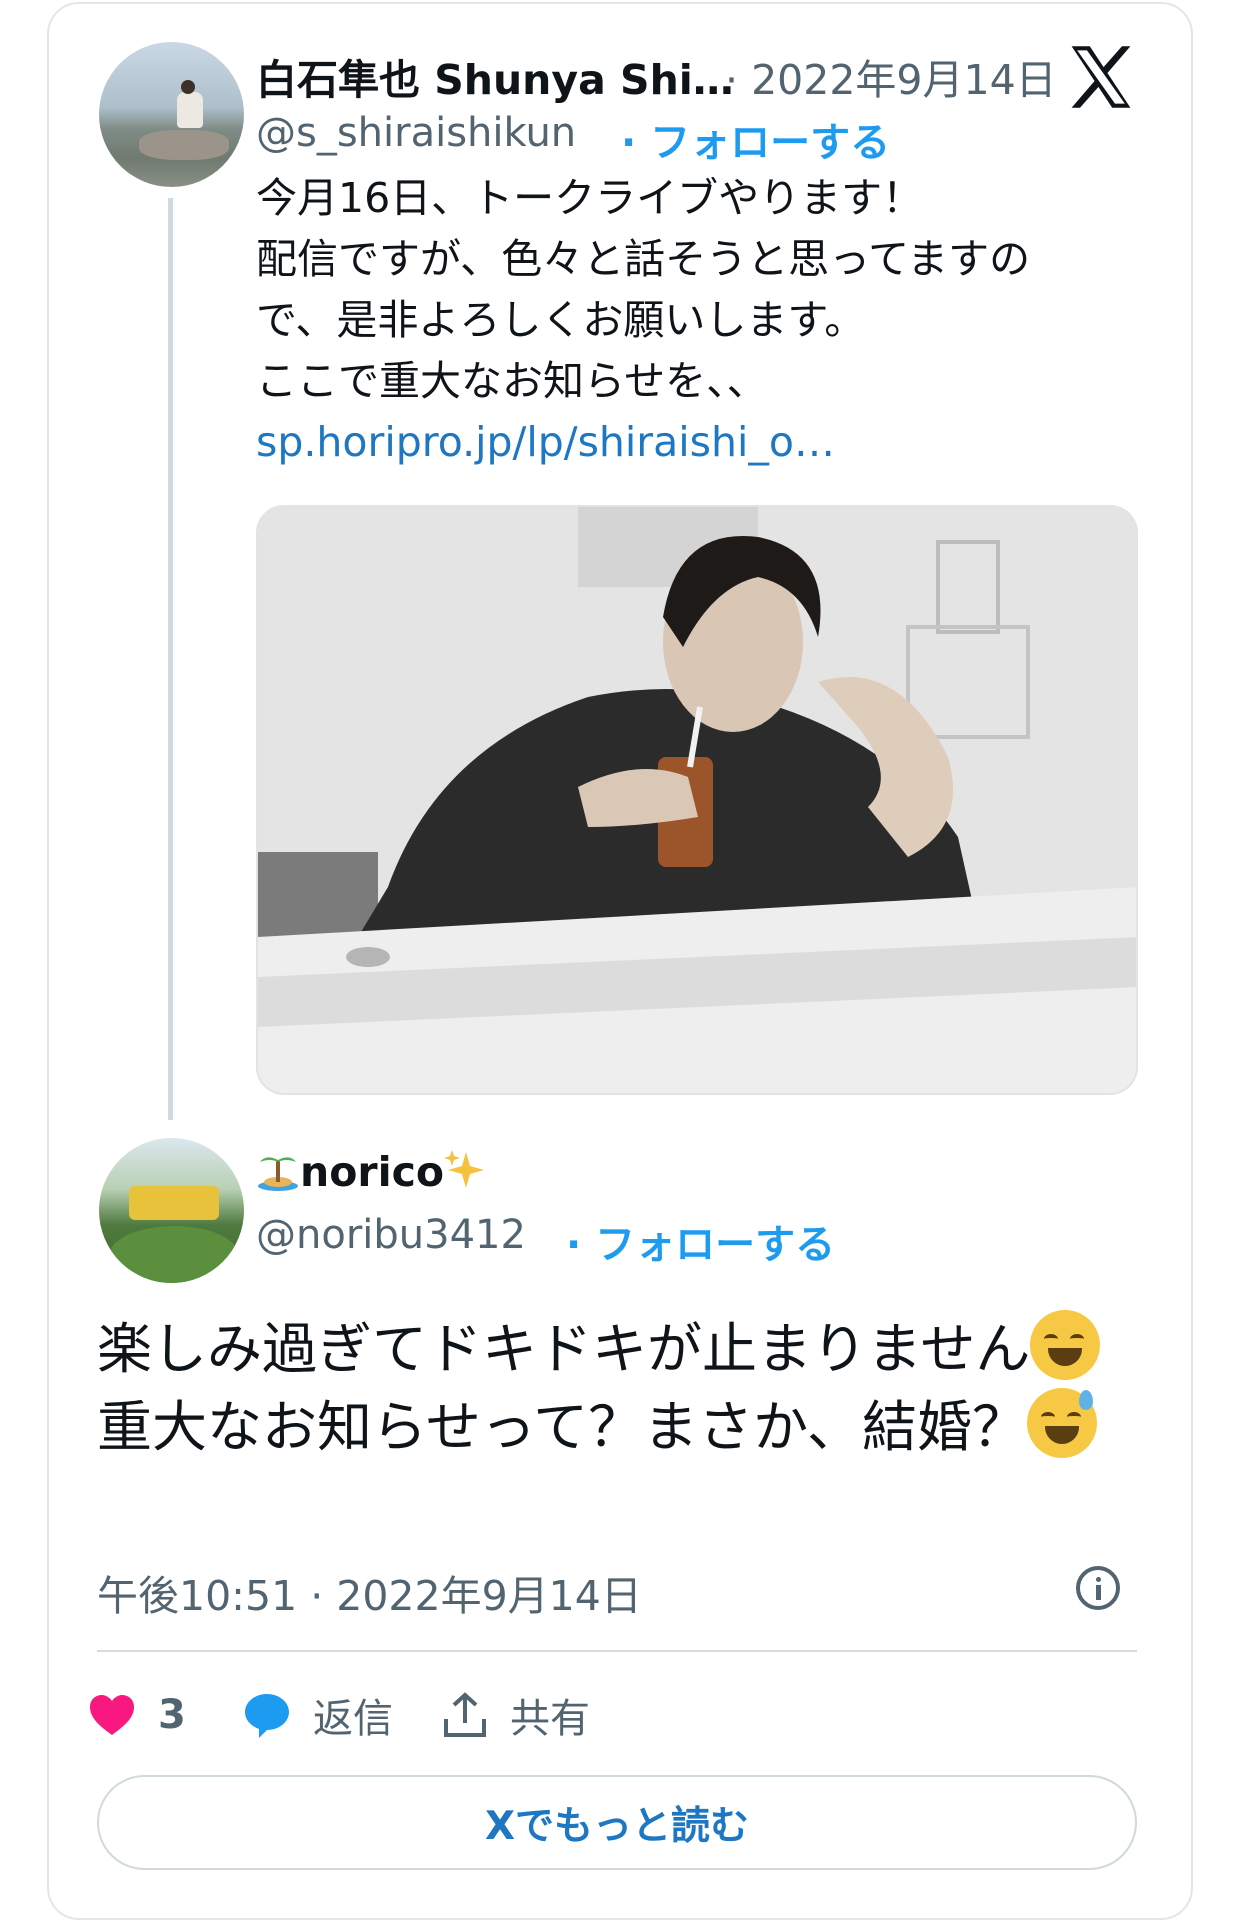 The width and height of the screenshot is (1234, 1920). Describe the element at coordinates (617, 1651) in the screenshot. I see `divider` at that location.